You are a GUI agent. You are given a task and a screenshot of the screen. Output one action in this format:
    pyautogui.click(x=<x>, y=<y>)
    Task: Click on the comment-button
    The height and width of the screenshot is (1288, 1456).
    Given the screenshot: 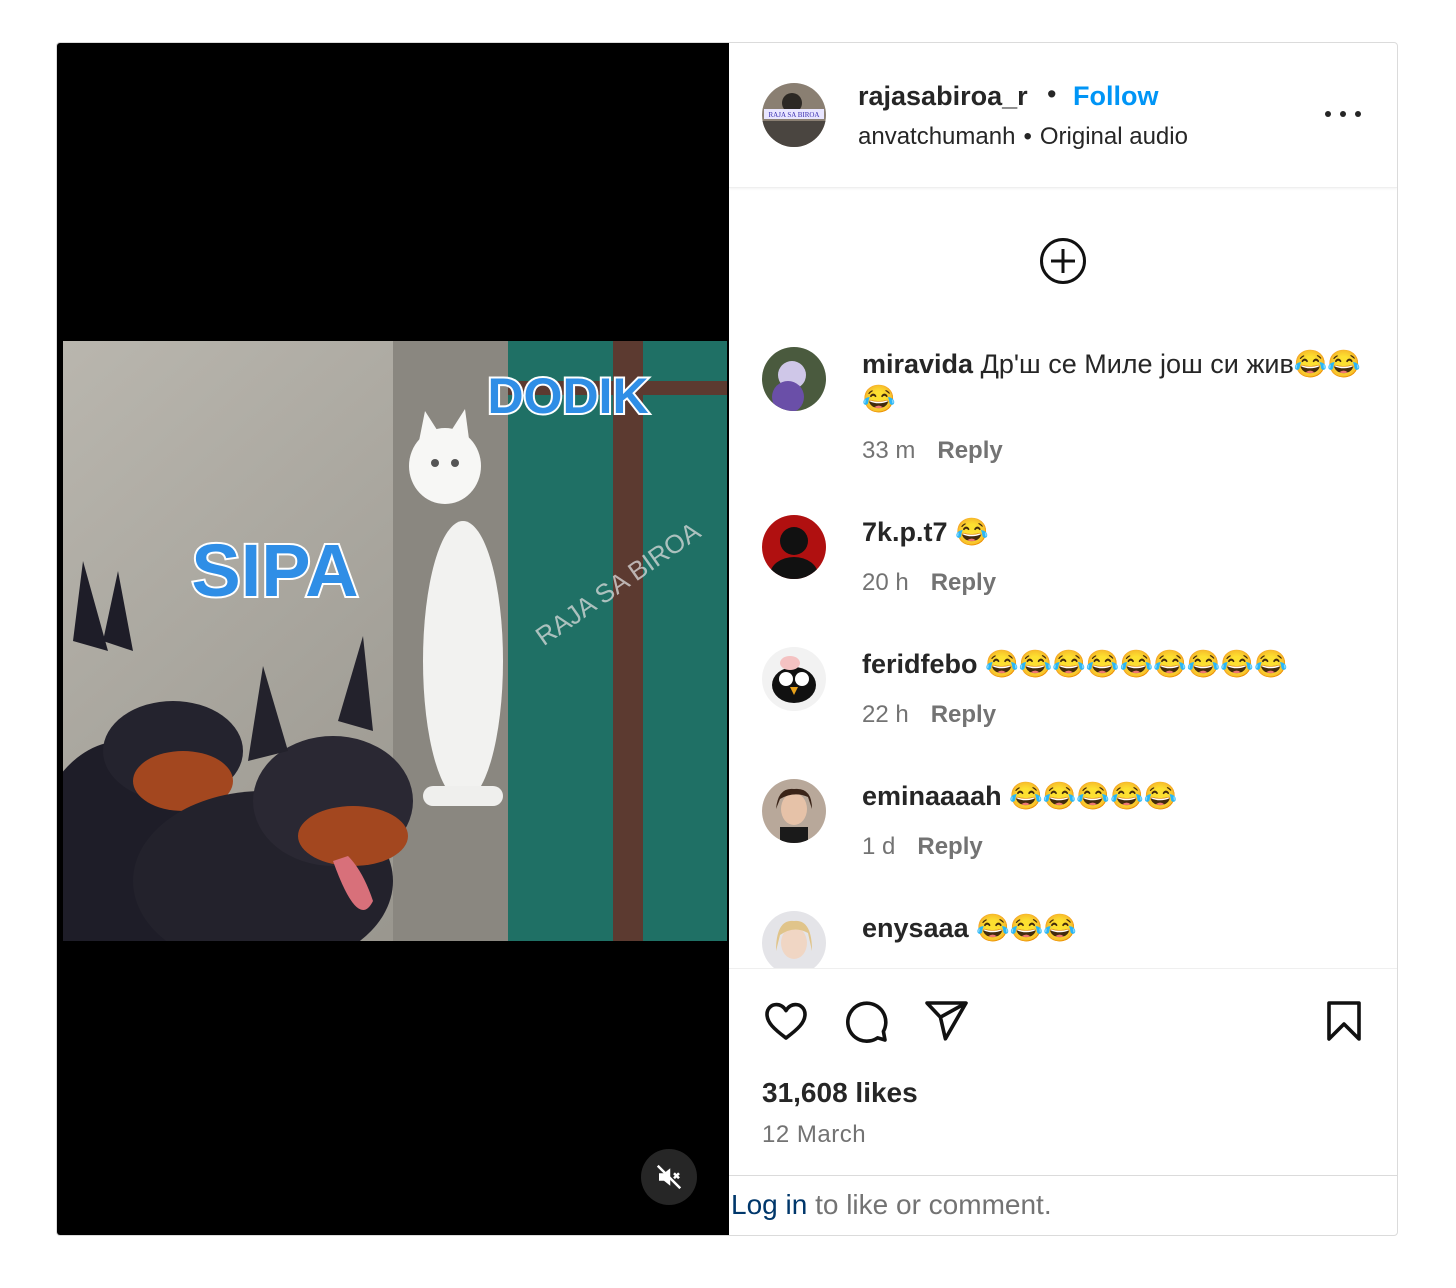 What is the action you would take?
    pyautogui.click(x=866, y=1021)
    